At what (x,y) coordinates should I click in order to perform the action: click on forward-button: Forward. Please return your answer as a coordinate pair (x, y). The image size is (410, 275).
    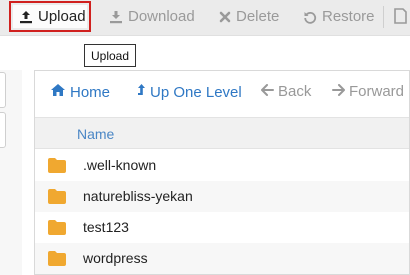
    Looking at the image, I should click on (368, 91).